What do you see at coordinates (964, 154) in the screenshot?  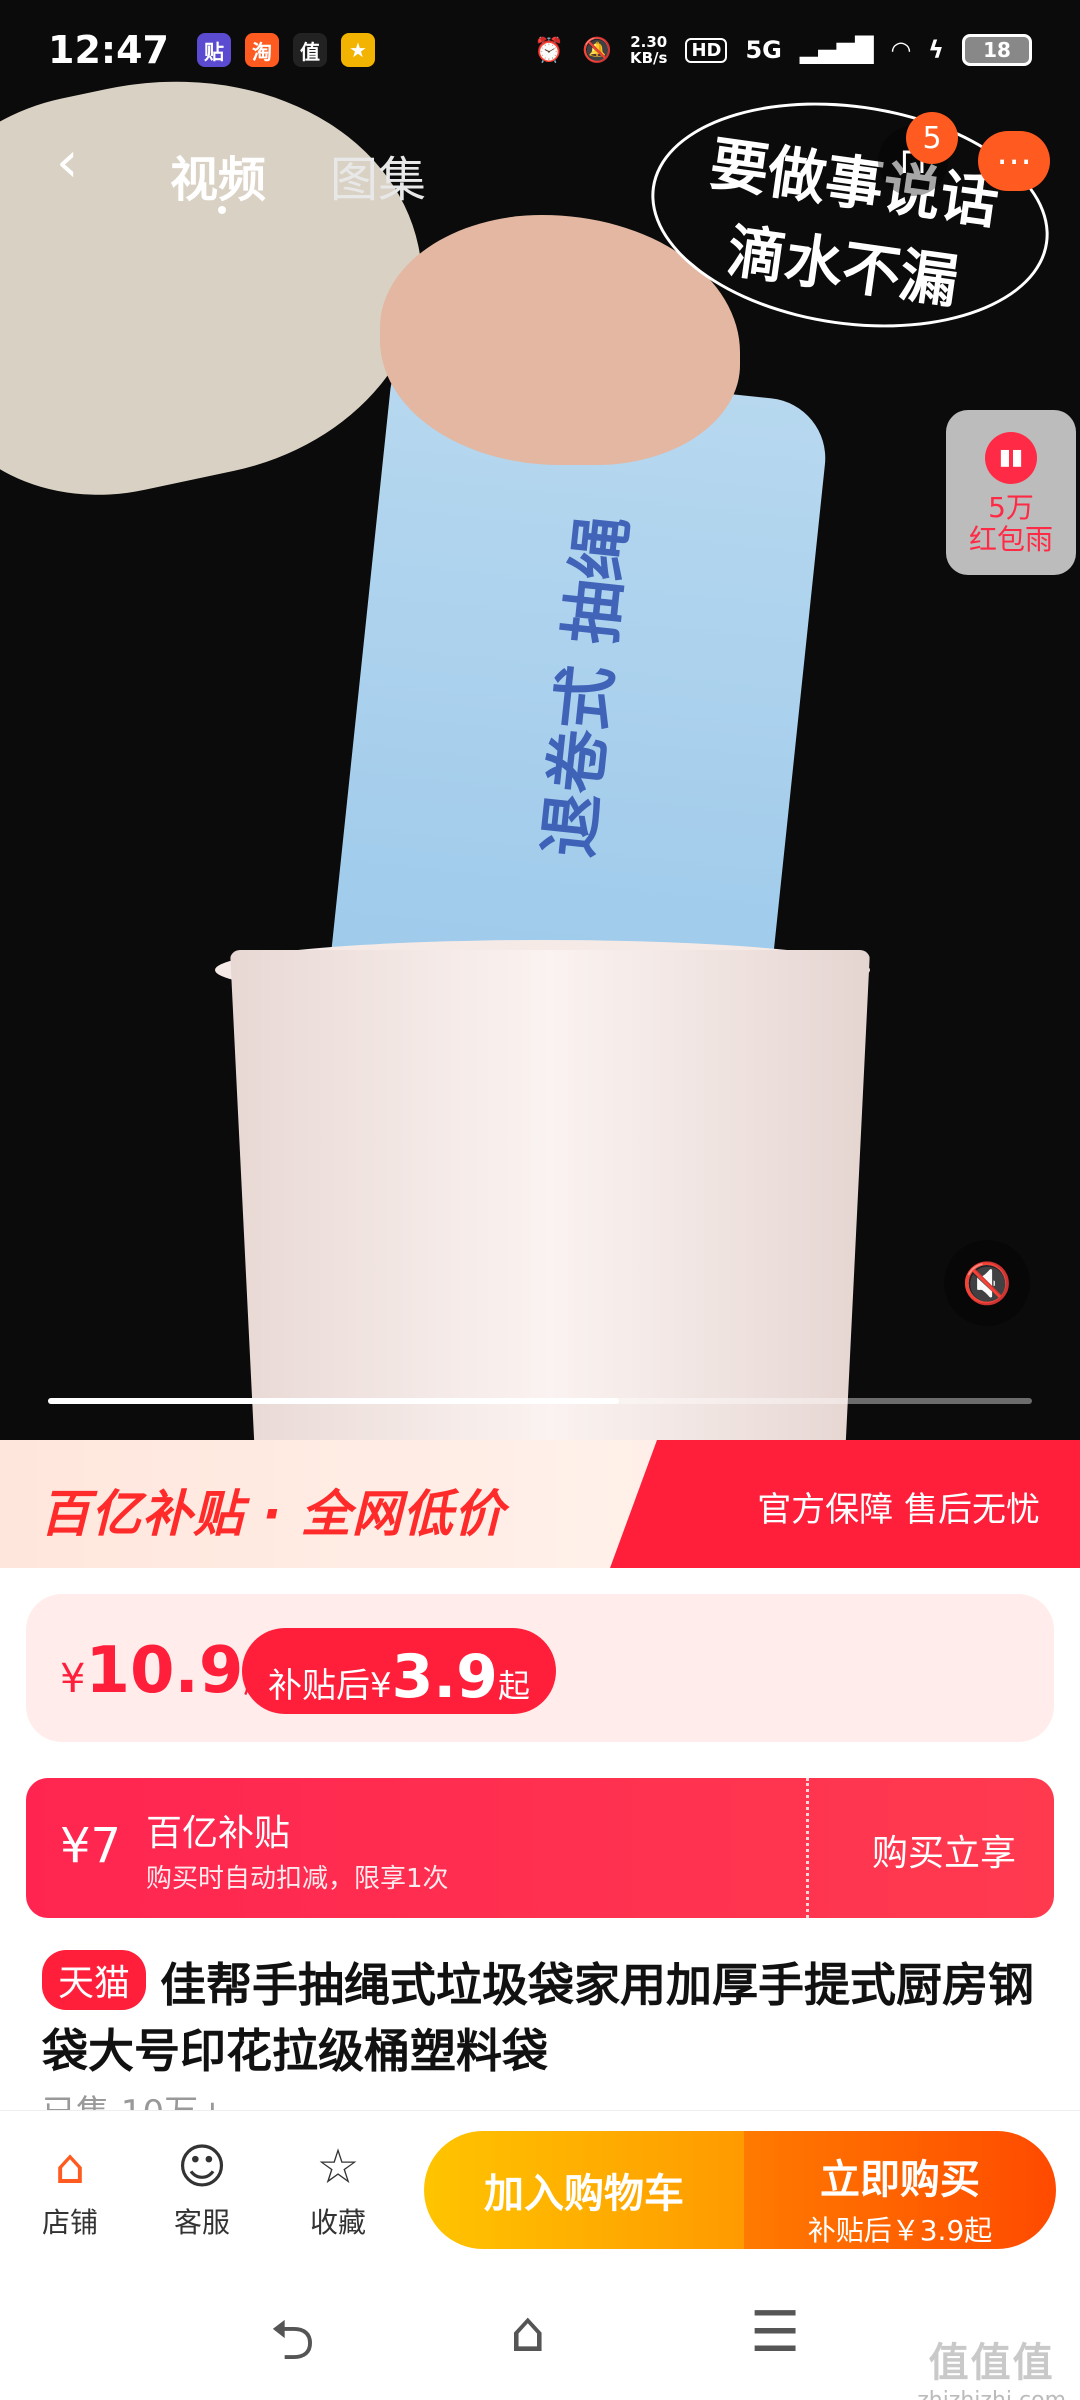 I see `top-right-icons: ⊓ 5 ⋯` at bounding box center [964, 154].